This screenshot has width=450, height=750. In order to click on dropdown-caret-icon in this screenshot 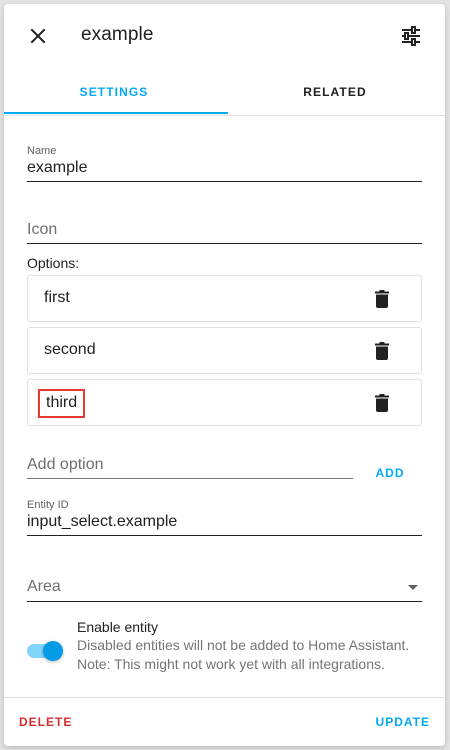, I will do `click(413, 587)`.